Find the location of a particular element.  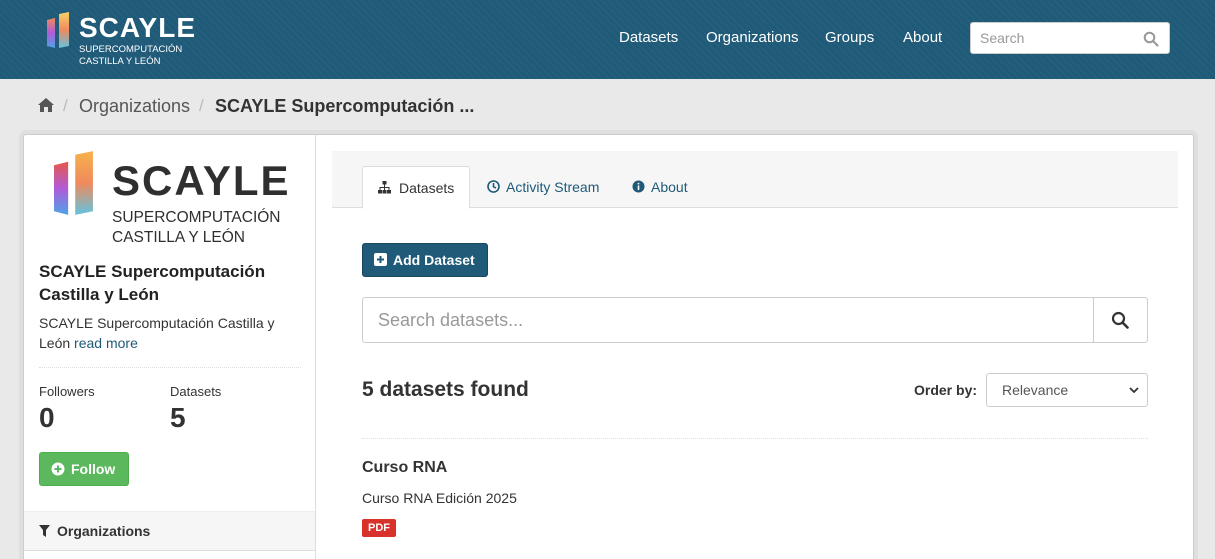

add-dataset-label: Add Dataset is located at coordinates (434, 260).